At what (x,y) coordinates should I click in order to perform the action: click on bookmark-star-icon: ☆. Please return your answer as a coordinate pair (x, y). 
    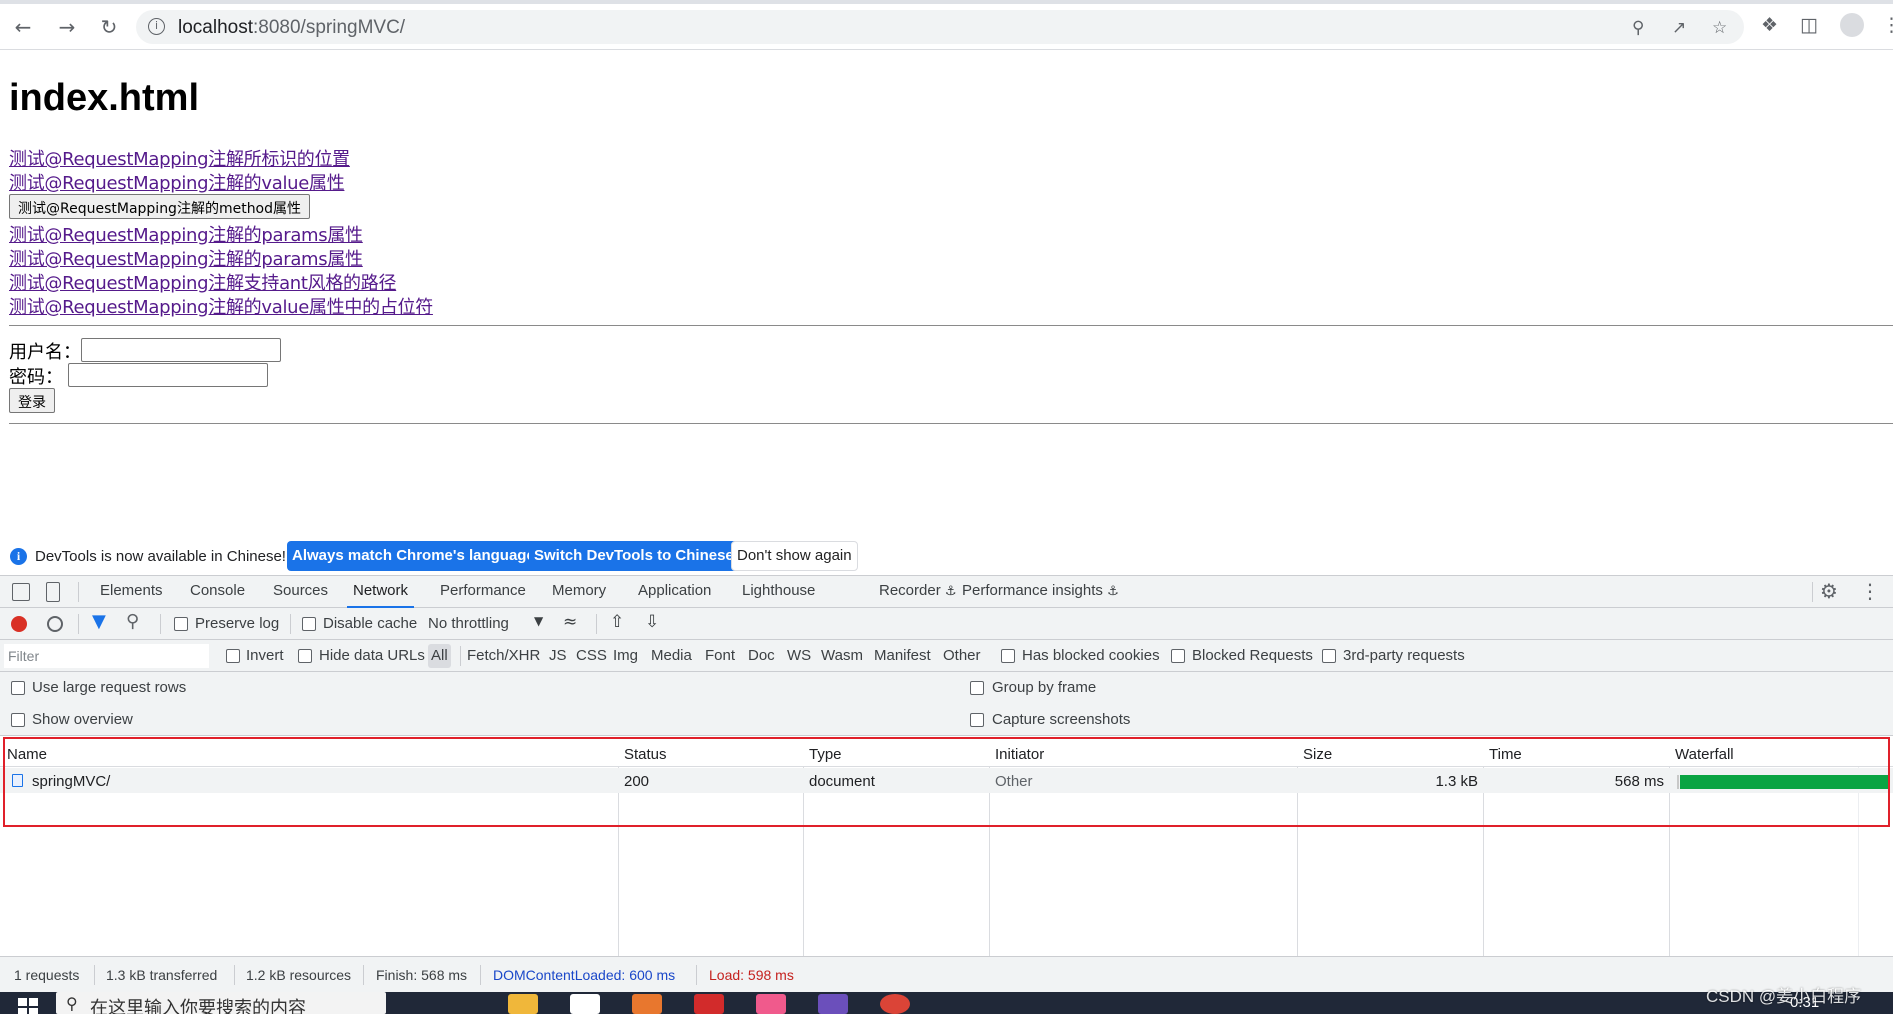
    Looking at the image, I should click on (1719, 28).